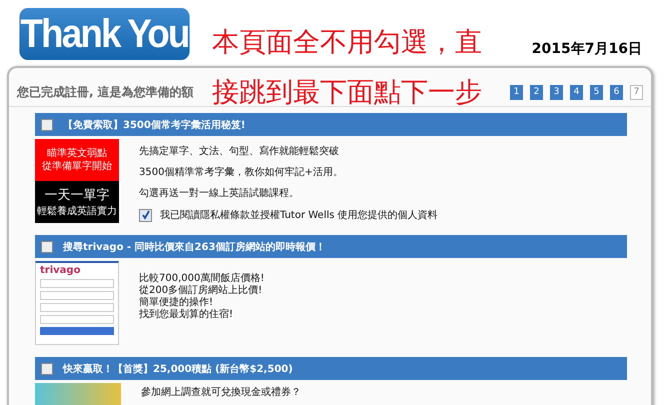  Describe the element at coordinates (186, 315) in the screenshot. I see `offer-text: 找到您最划算的住宿!` at that location.